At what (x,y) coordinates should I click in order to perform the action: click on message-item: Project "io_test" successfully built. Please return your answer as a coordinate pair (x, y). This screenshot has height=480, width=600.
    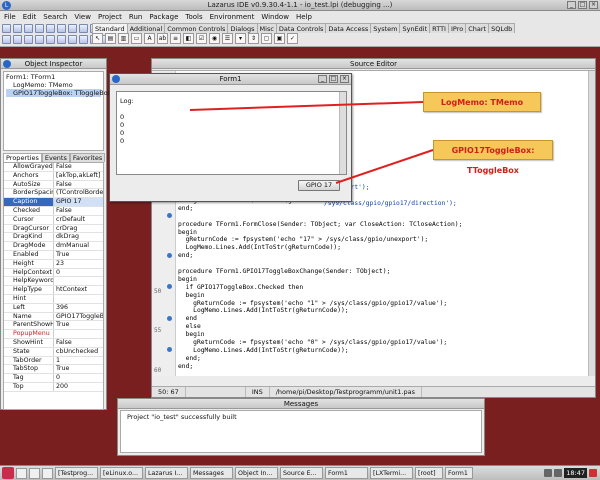
    Looking at the image, I should click on (301, 417).